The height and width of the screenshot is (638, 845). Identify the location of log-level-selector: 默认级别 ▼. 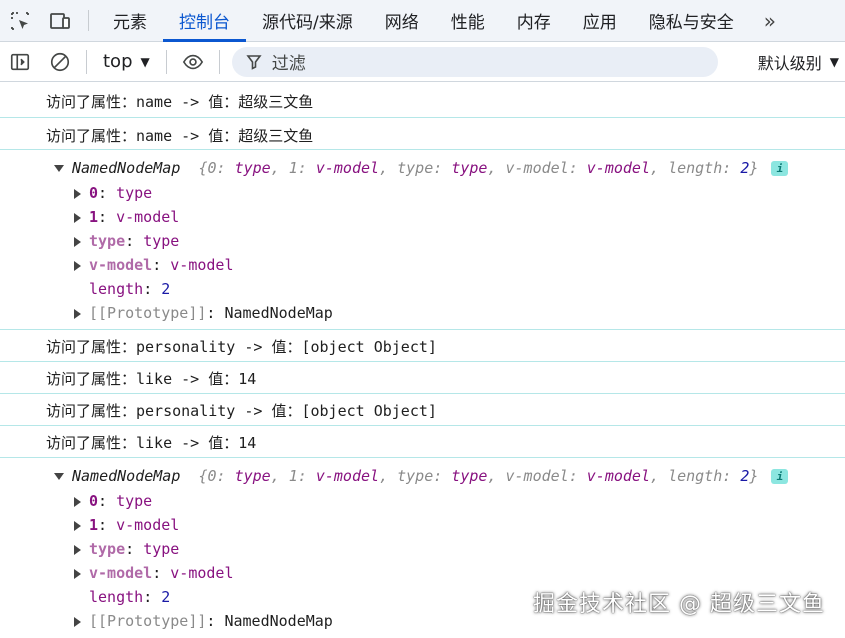
(801, 62).